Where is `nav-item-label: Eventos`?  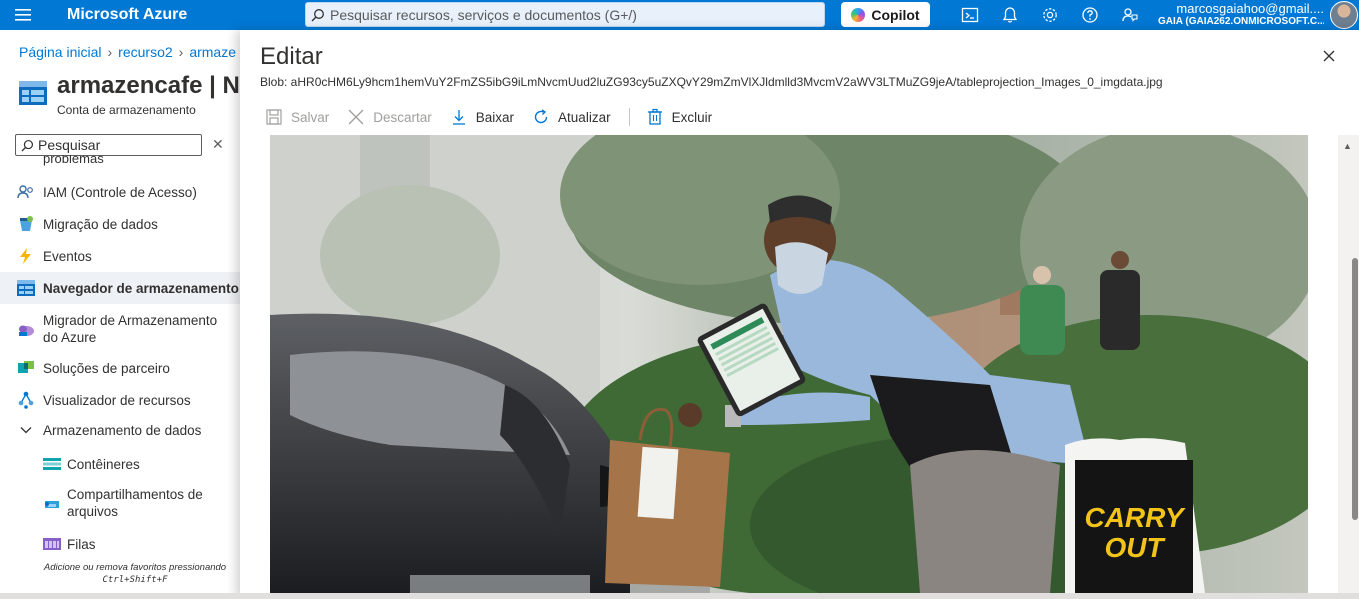
nav-item-label: Eventos is located at coordinates (67, 256).